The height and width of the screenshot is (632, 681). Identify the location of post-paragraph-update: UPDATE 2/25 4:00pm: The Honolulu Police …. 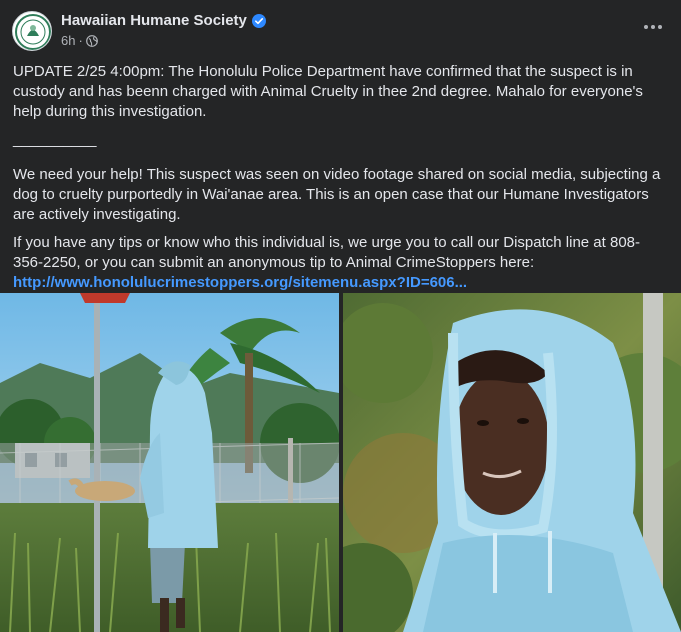
(328, 91).